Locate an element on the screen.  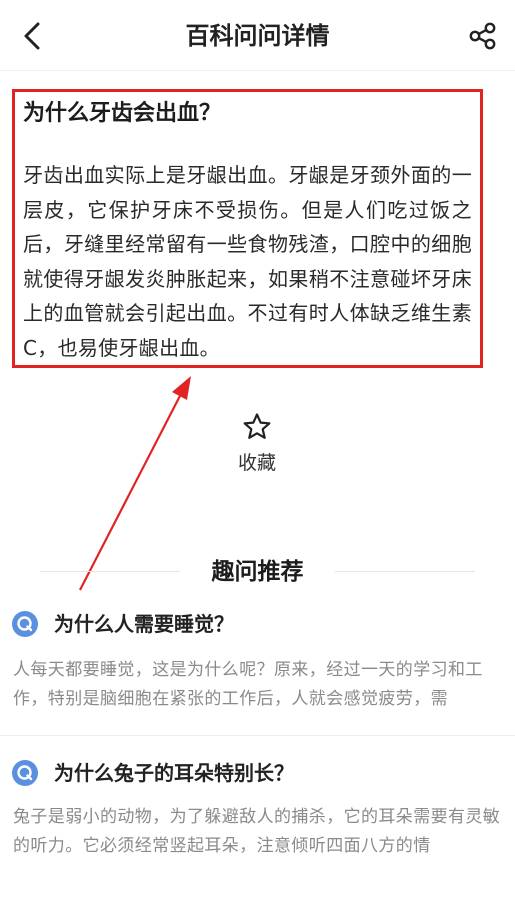
recommend-item-title: 为什么人需要睡觉？ is located at coordinates (144, 624).